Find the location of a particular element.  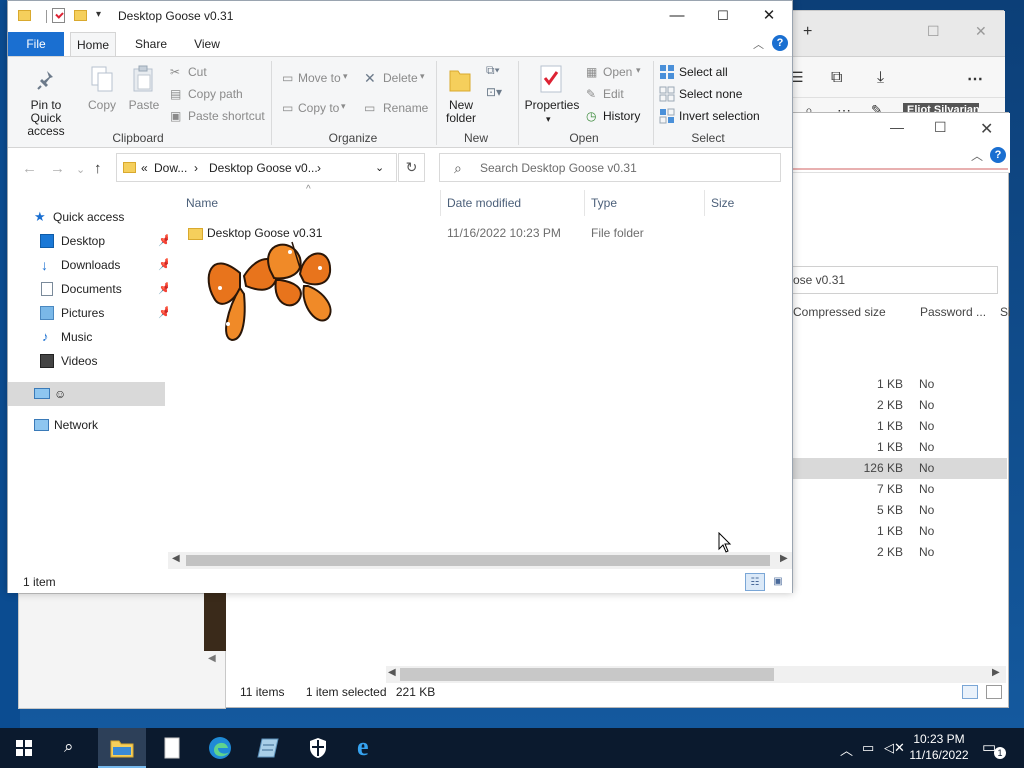

taskbar-notepad is located at coordinates (172, 748).